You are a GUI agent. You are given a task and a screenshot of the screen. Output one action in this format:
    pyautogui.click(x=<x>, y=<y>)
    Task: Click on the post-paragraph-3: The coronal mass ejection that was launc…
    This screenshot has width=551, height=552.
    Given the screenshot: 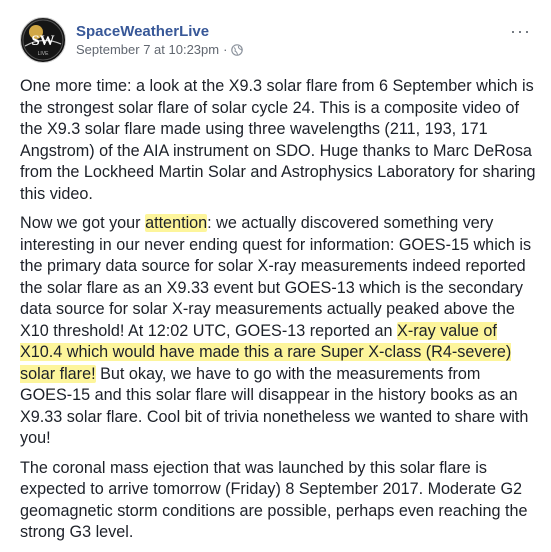 What is the action you would take?
    pyautogui.click(x=274, y=500)
    